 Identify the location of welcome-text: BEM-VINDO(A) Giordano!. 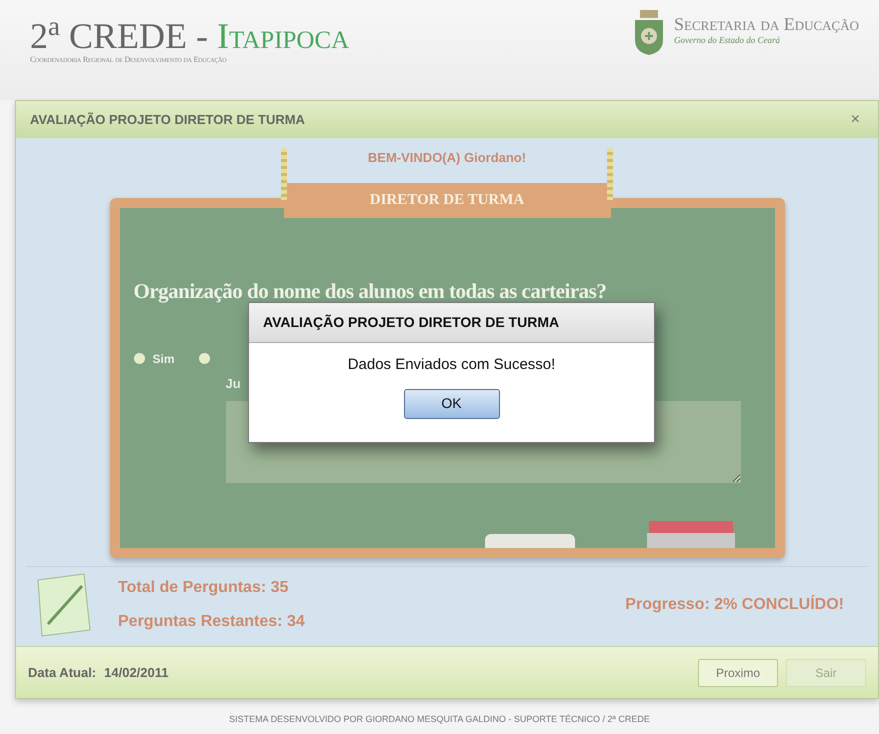
(447, 158).